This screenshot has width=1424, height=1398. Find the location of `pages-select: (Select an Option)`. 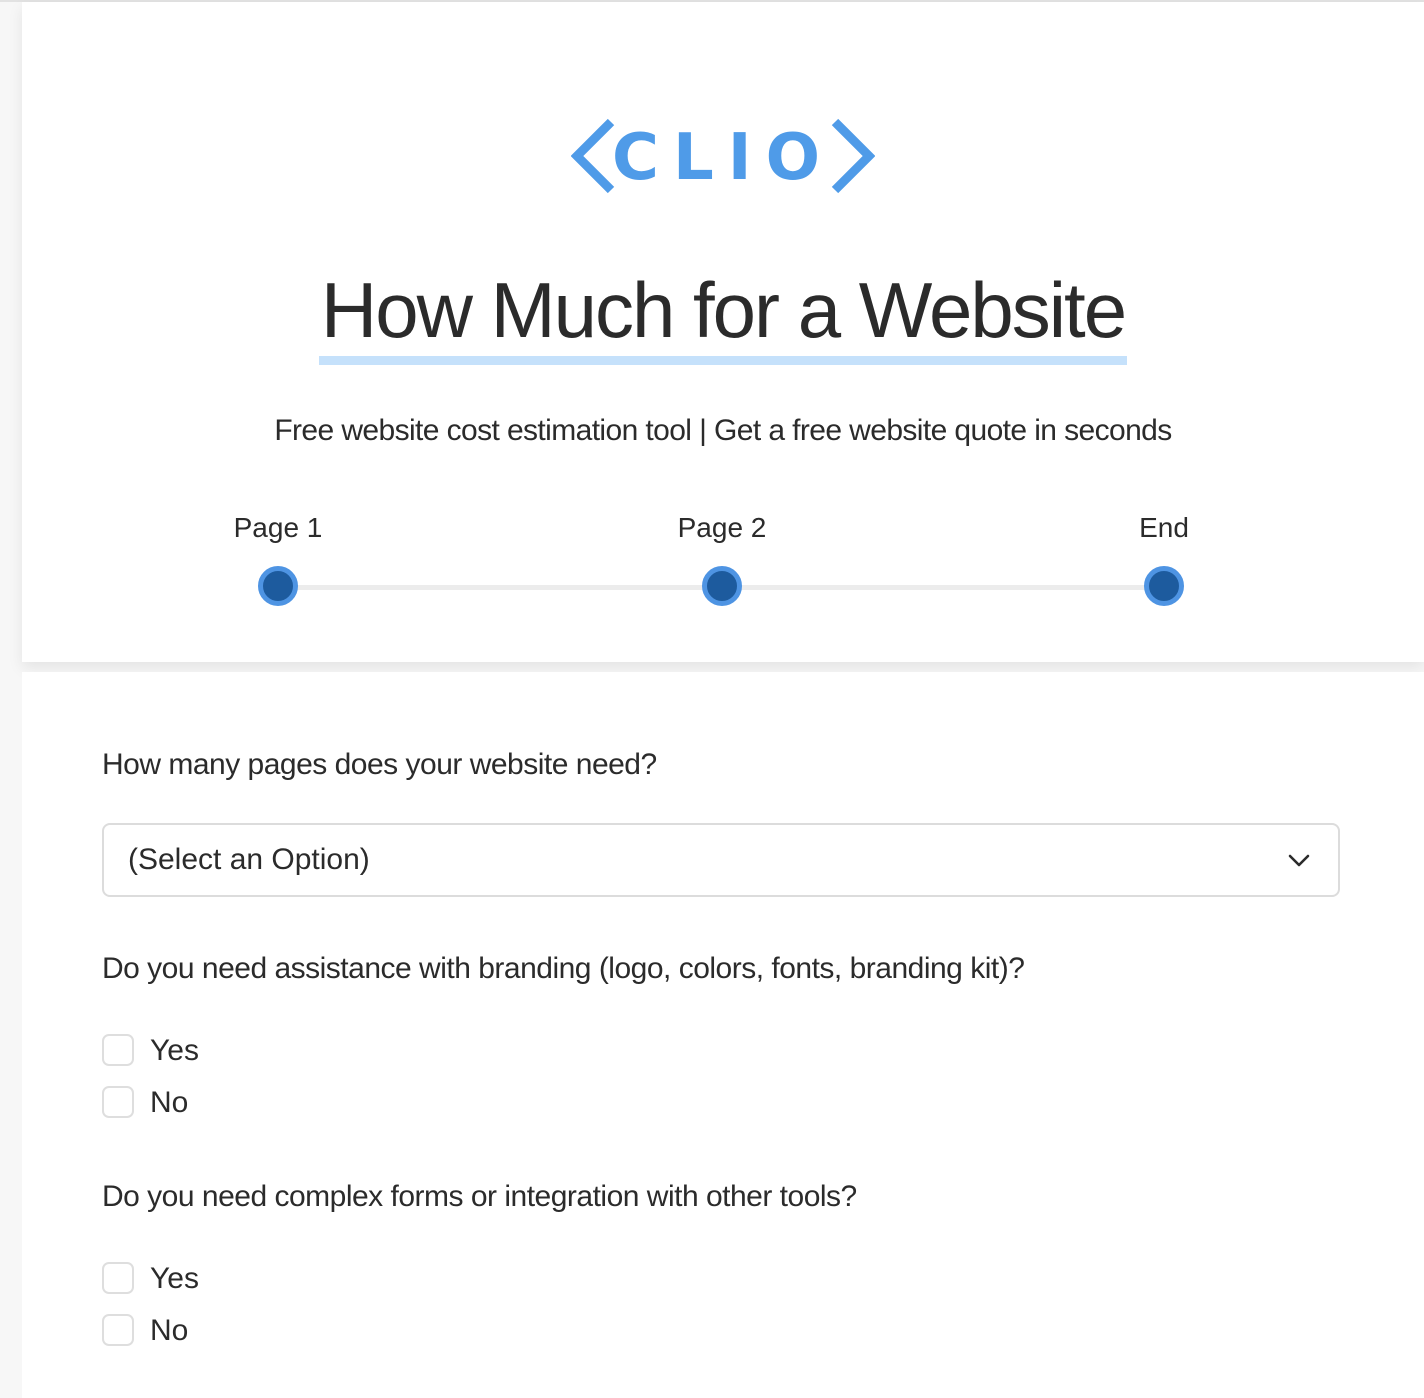

pages-select: (Select an Option) is located at coordinates (721, 860).